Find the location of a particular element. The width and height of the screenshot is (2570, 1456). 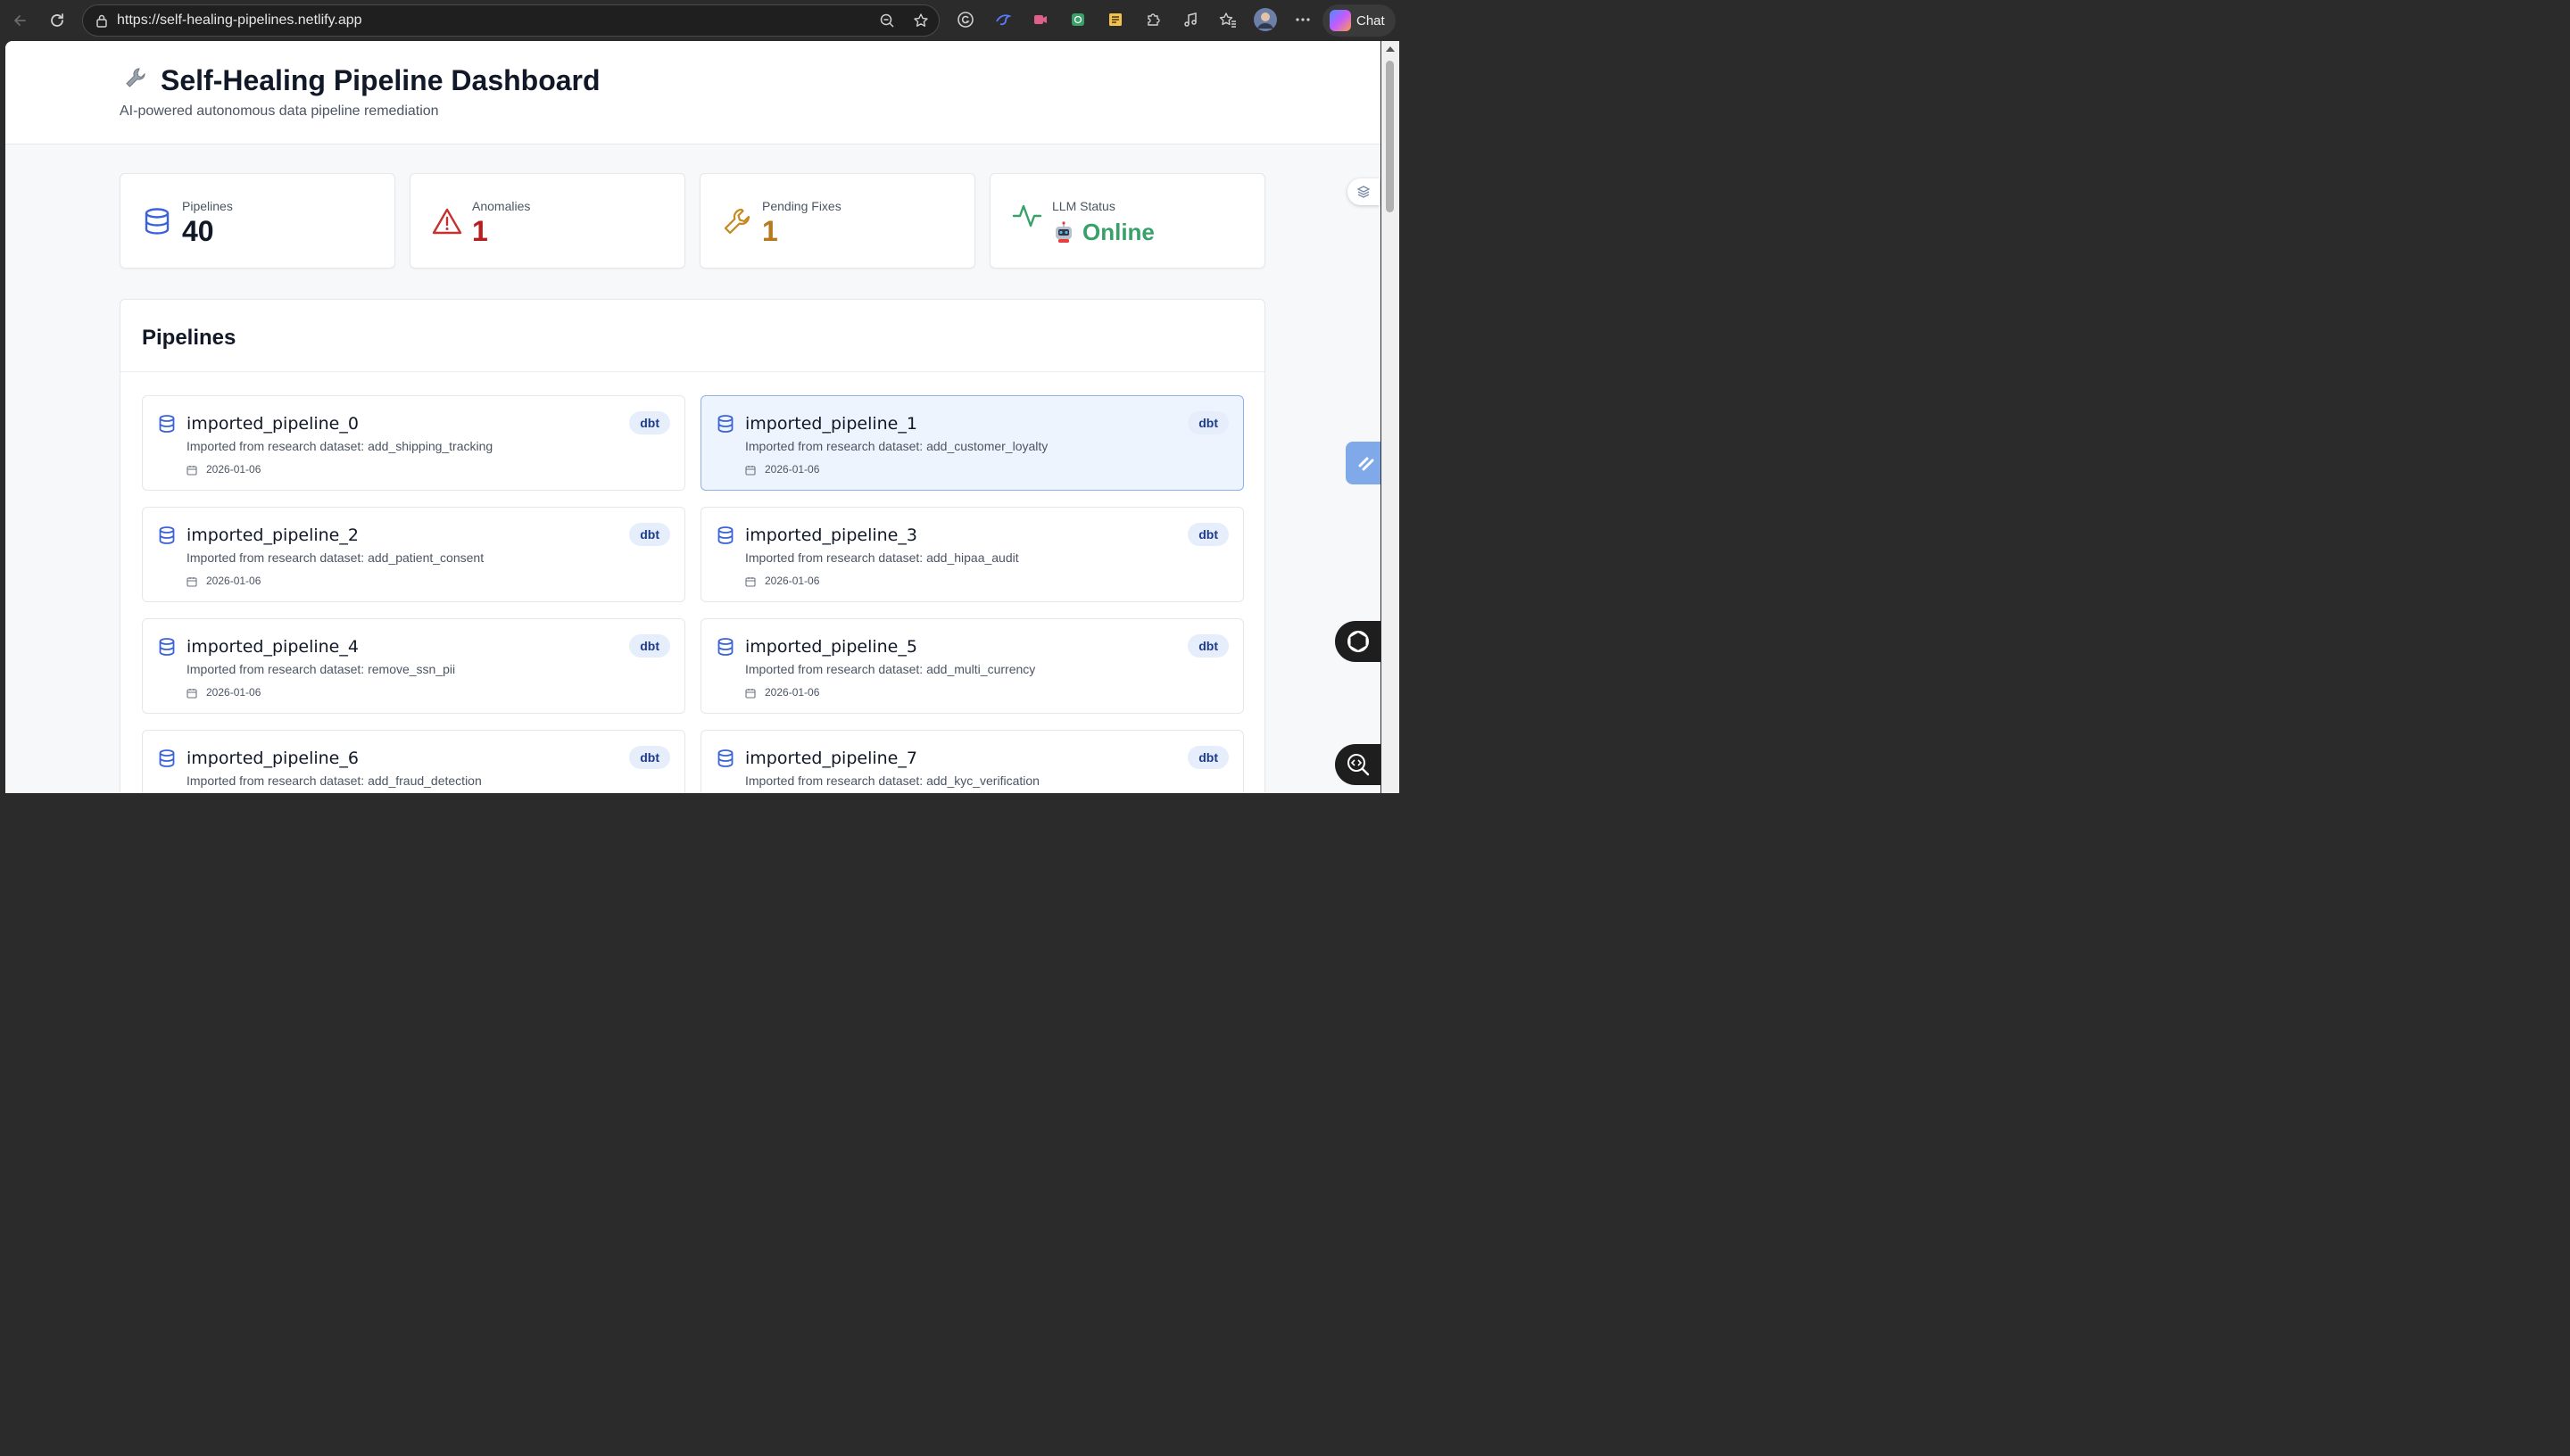

stat-label: Pending Fixes is located at coordinates (802, 206).